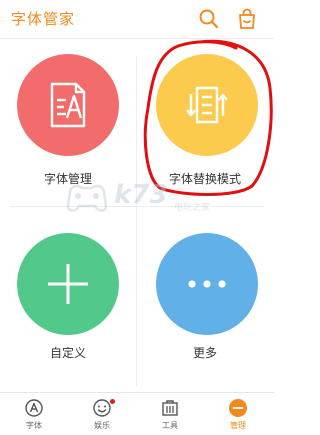 The image size is (320, 435). Describe the element at coordinates (137, 206) in the screenshot. I see `grid-horizontal-divider` at that location.